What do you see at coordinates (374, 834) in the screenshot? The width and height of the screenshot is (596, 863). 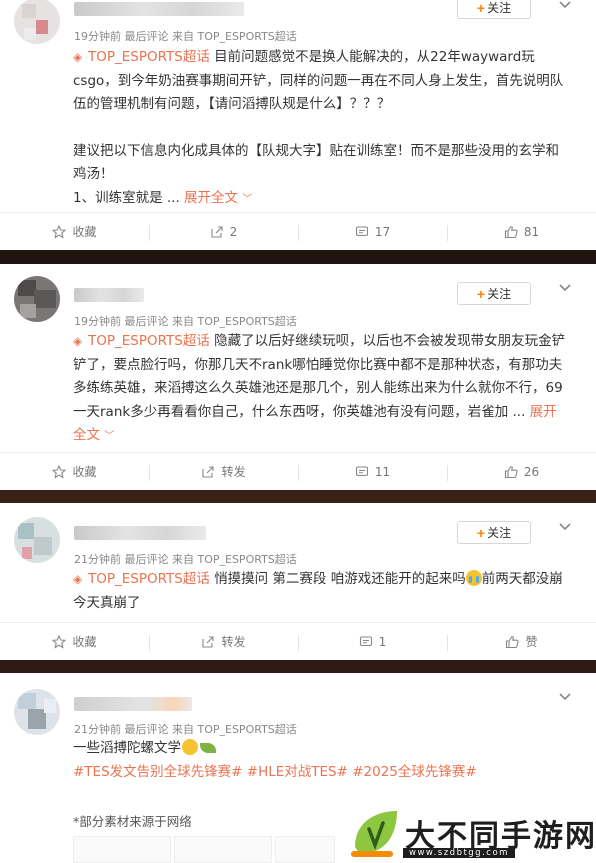 I see `leaf-logo-icon` at bounding box center [374, 834].